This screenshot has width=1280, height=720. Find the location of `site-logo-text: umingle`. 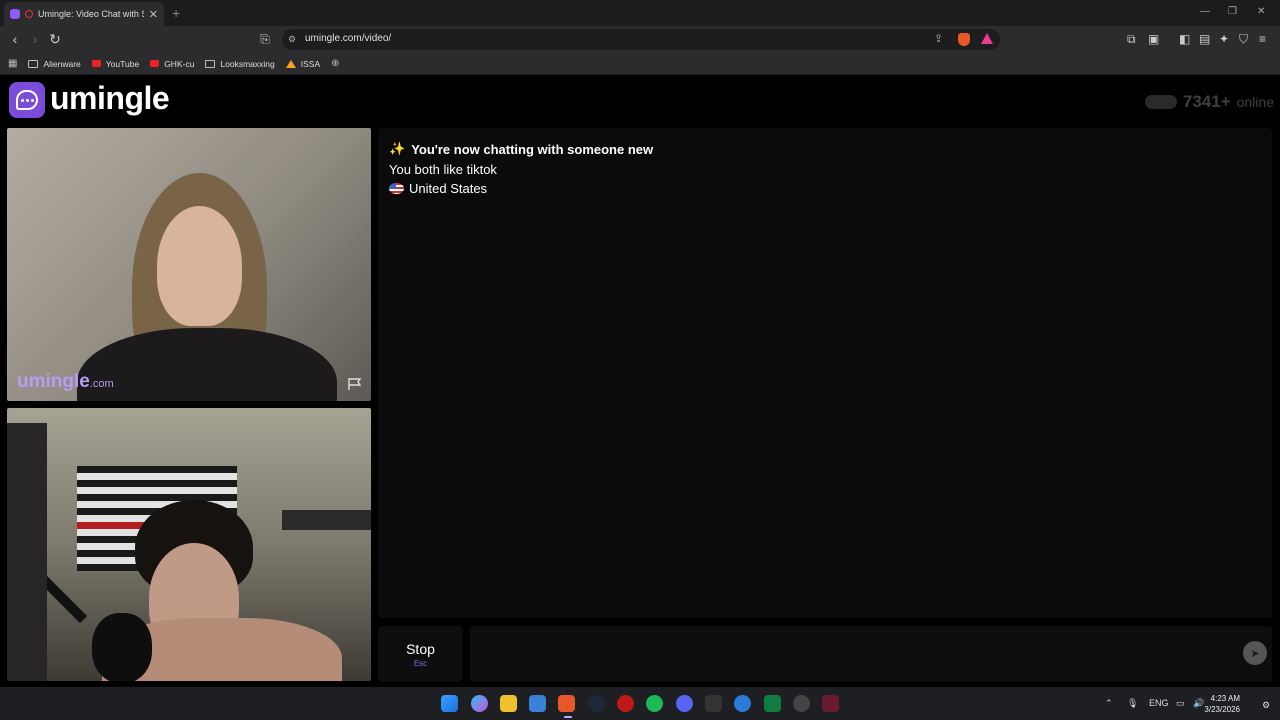

site-logo-text: umingle is located at coordinates (110, 98).